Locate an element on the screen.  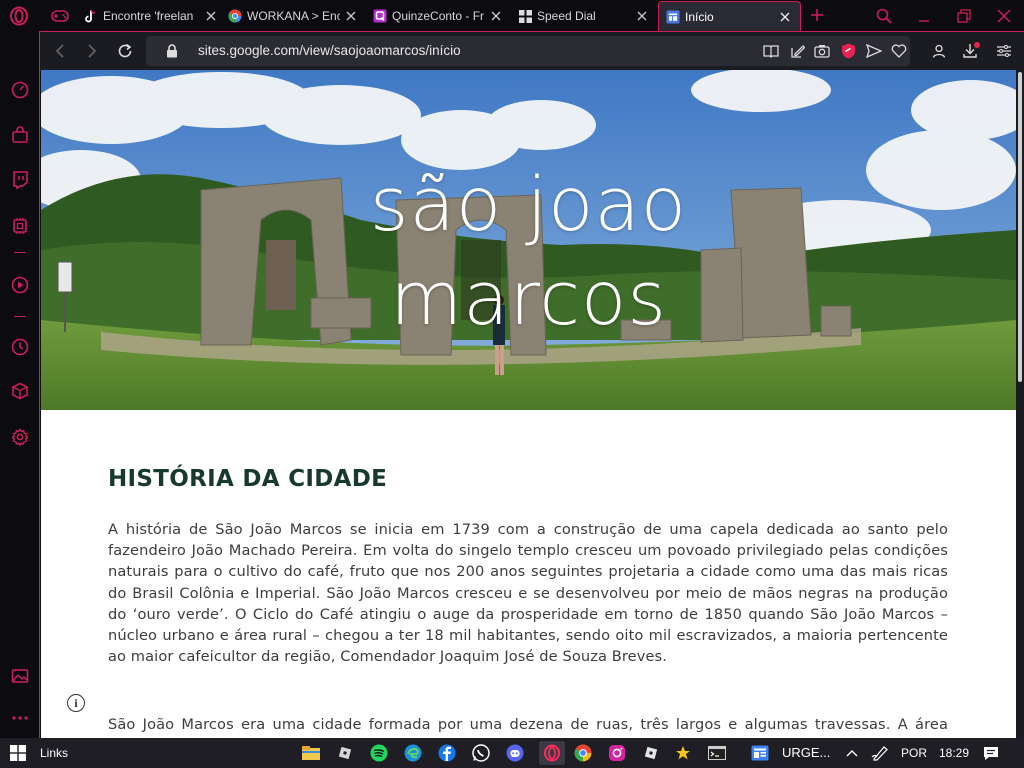
opera-gx-taskbar-icon is located at coordinates (552, 753).